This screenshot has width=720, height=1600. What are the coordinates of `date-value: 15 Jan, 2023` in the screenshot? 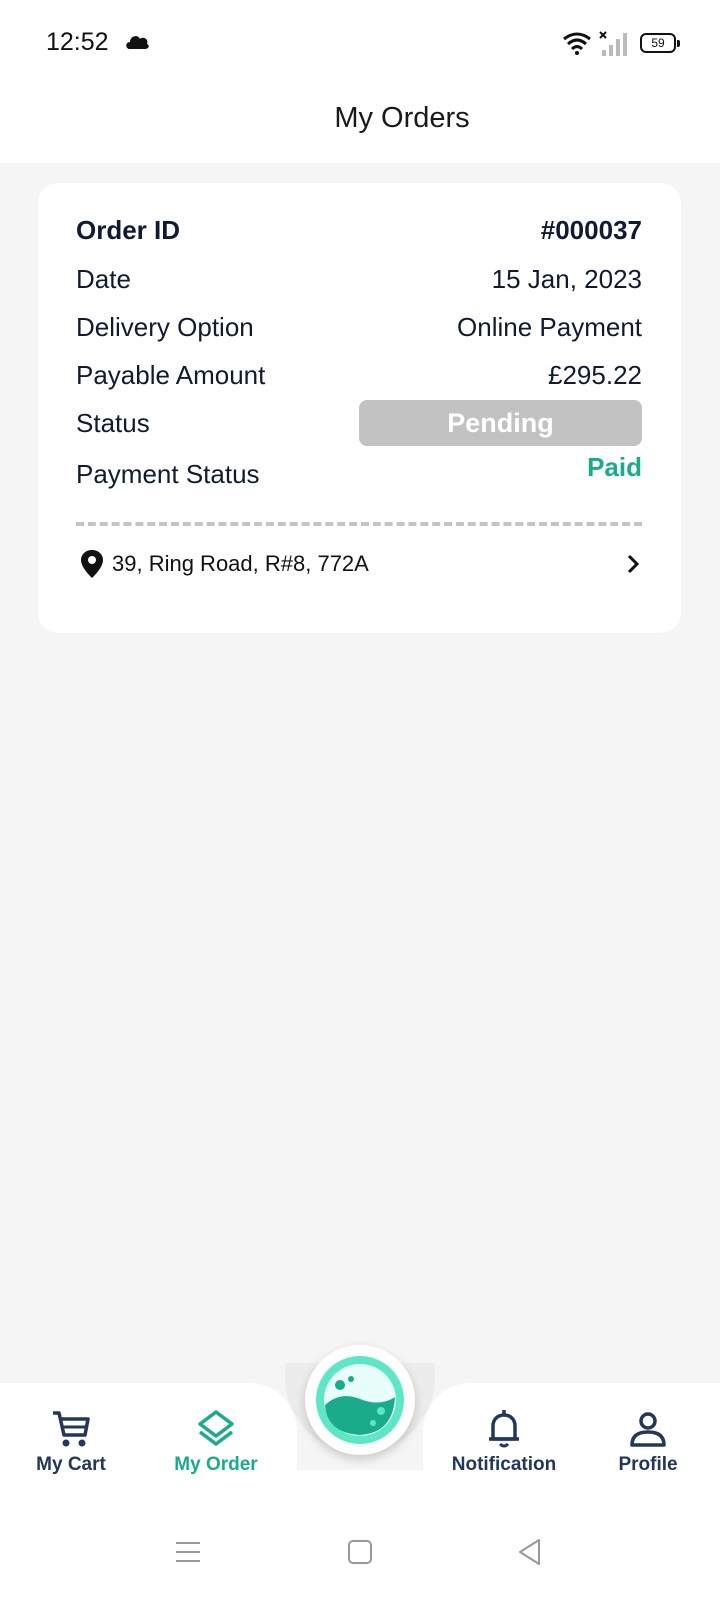 It's located at (566, 278).